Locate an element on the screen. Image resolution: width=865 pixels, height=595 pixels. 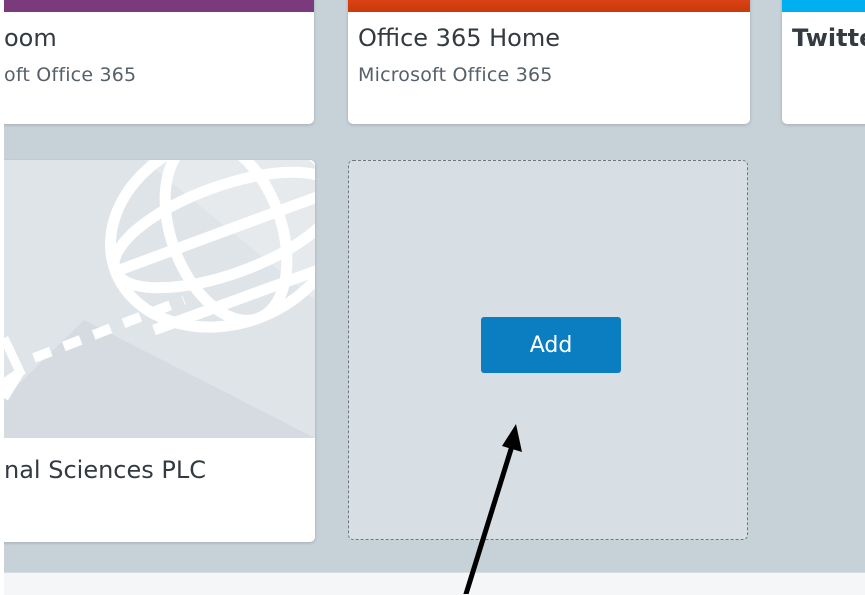
tile-title: nal Sciences PLC is located at coordinates (105, 470).